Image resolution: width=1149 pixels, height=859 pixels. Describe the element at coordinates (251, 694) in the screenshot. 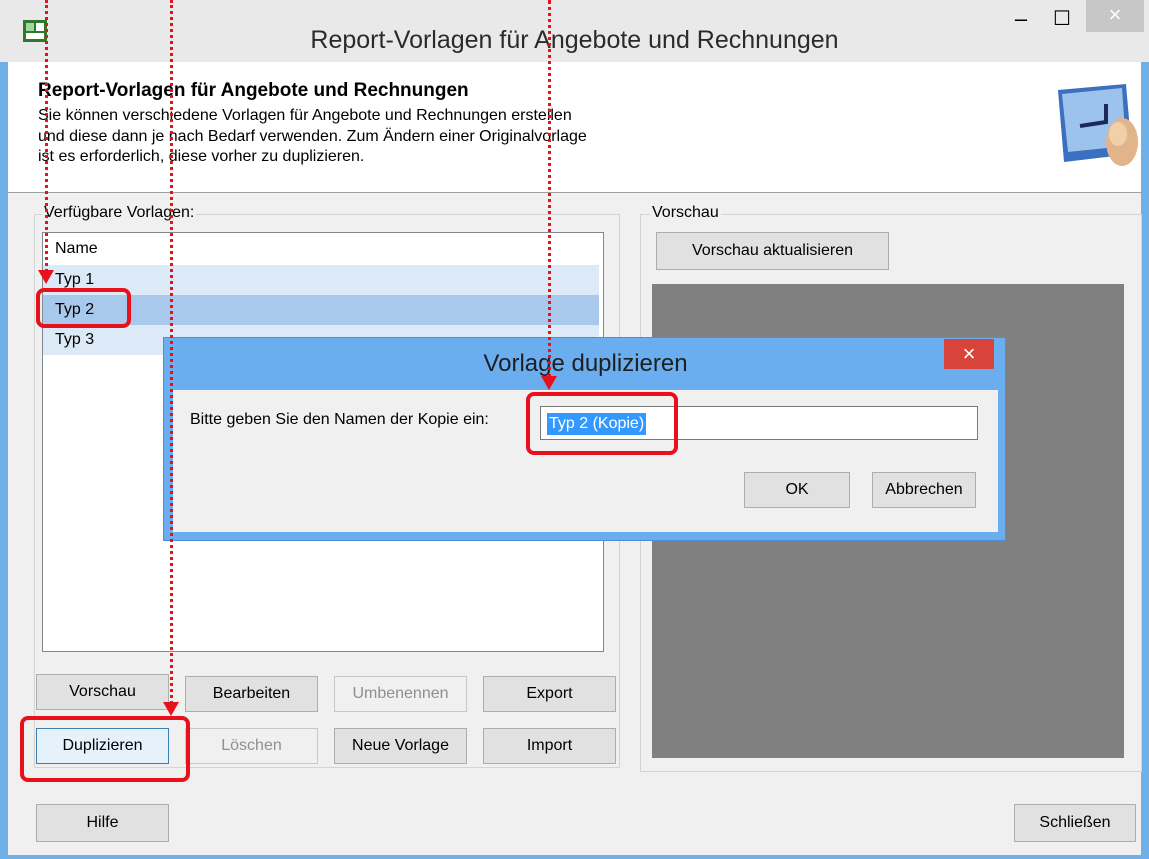

I see `edit-button: Bearbeiten` at that location.